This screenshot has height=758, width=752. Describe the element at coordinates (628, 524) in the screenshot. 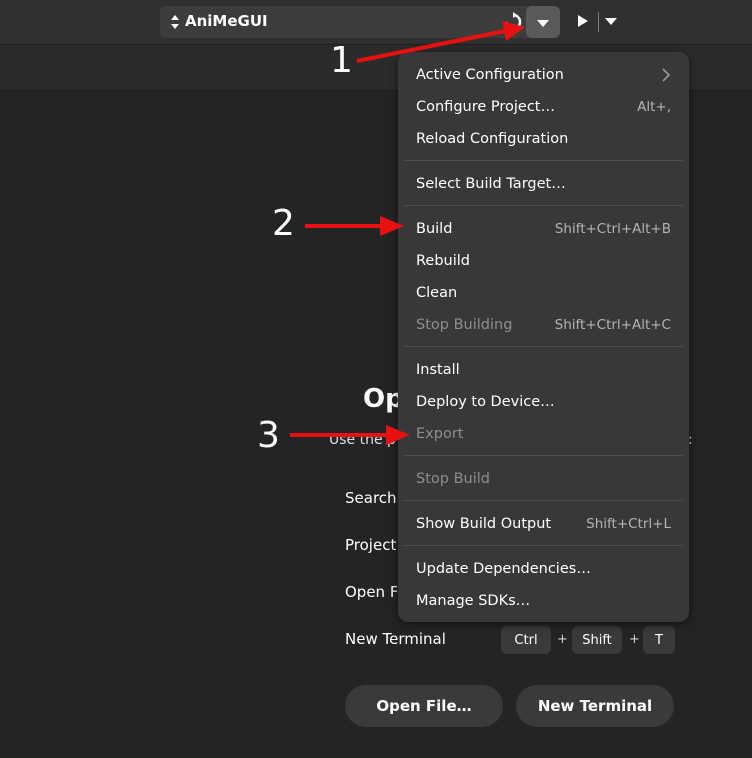

I see `menu-item-accelerator: Shift+Ctrl+L` at that location.